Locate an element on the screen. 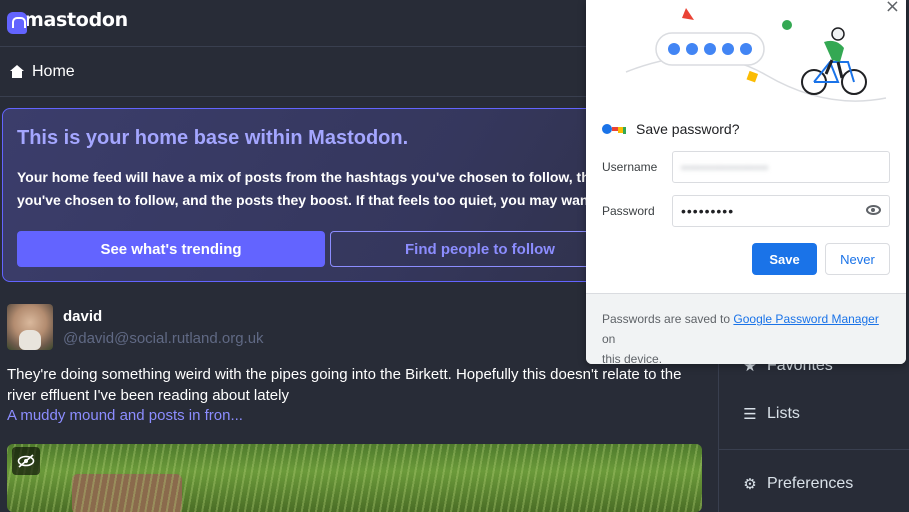  footer-text: on is located at coordinates (609, 339).